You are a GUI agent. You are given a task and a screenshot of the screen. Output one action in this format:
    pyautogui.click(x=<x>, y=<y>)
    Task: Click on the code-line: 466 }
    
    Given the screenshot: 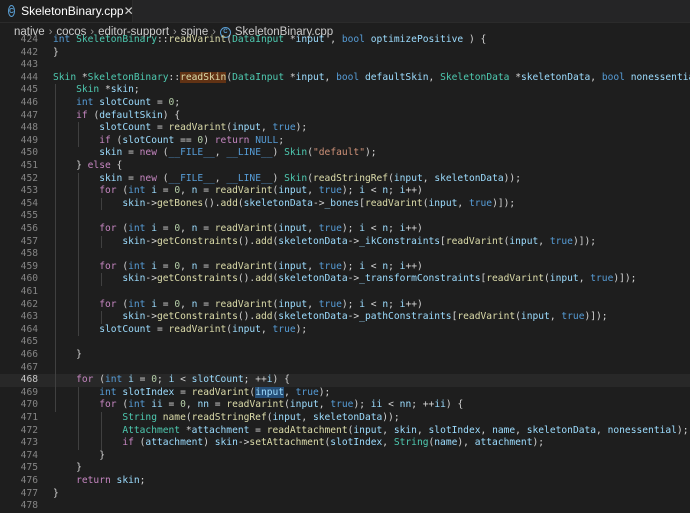 What is the action you would take?
    pyautogui.click(x=345, y=355)
    